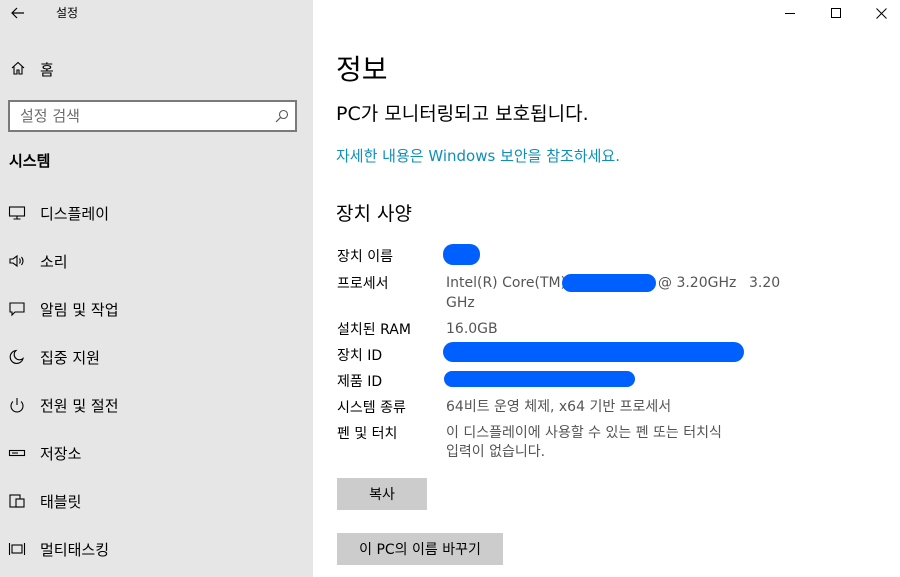 The height and width of the screenshot is (577, 900). What do you see at coordinates (462, 114) in the screenshot?
I see `protection-status: PC가 모니터링되고 보호됩니다.` at bounding box center [462, 114].